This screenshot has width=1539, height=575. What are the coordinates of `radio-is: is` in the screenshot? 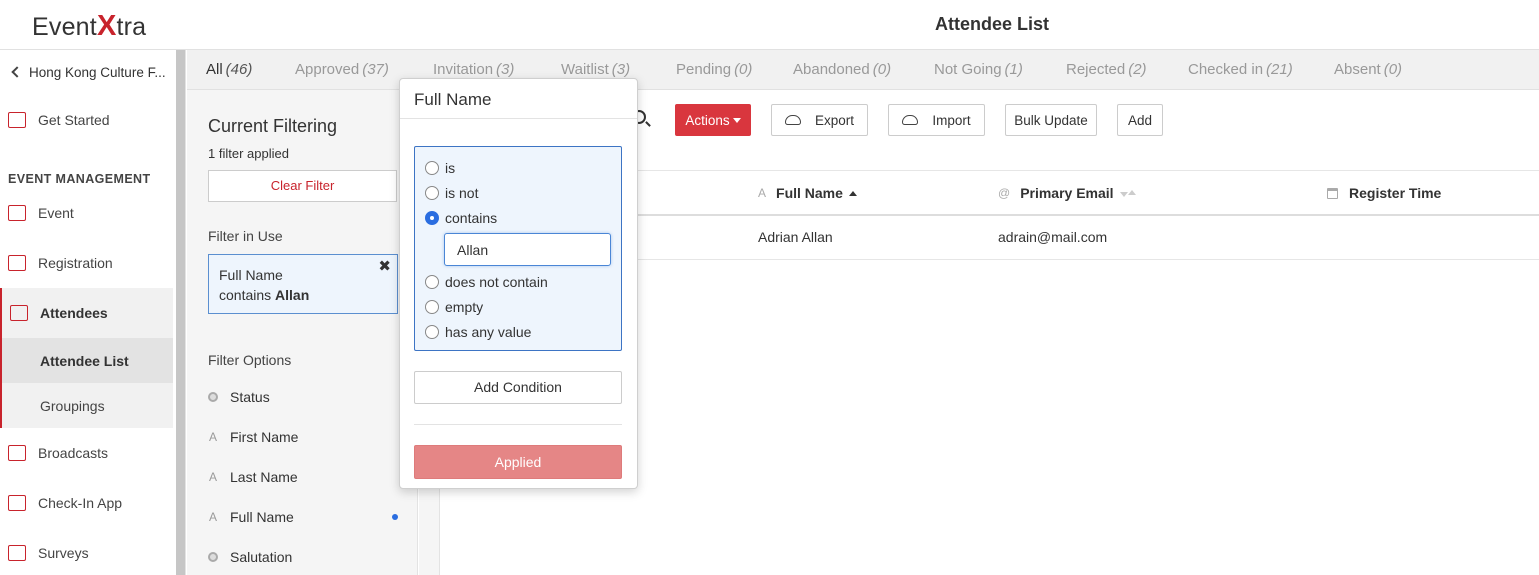 It's located at (440, 168).